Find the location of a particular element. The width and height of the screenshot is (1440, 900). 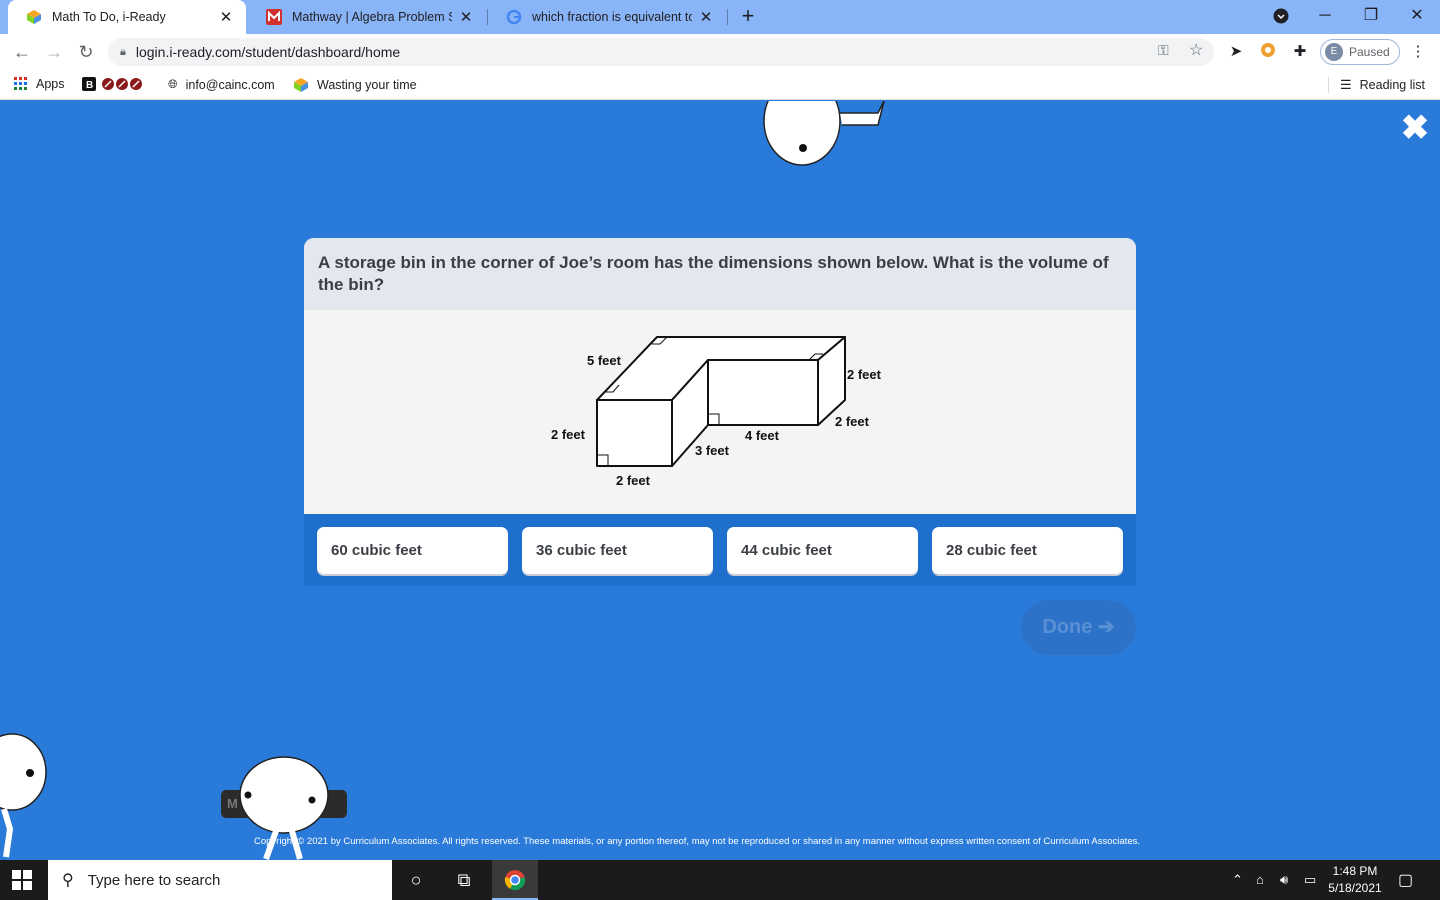

search-icon: ⚲ is located at coordinates (68, 880).